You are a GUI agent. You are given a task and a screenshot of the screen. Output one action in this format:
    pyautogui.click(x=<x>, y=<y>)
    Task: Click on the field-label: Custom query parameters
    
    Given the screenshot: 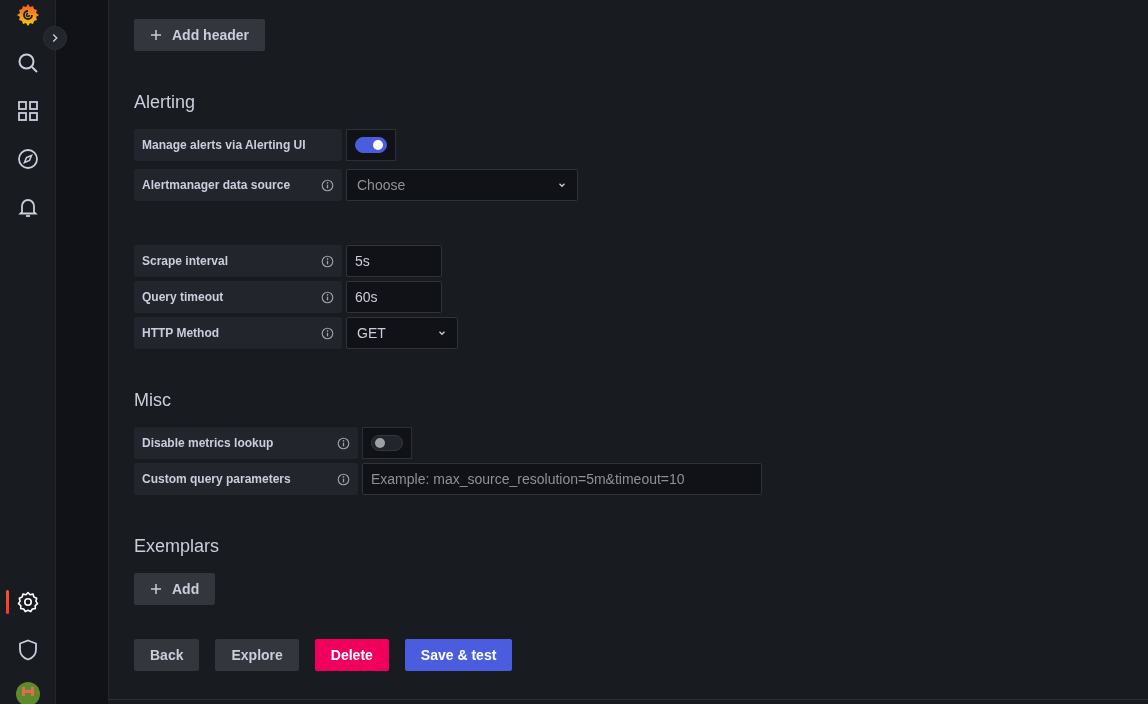 What is the action you would take?
    pyautogui.click(x=246, y=479)
    